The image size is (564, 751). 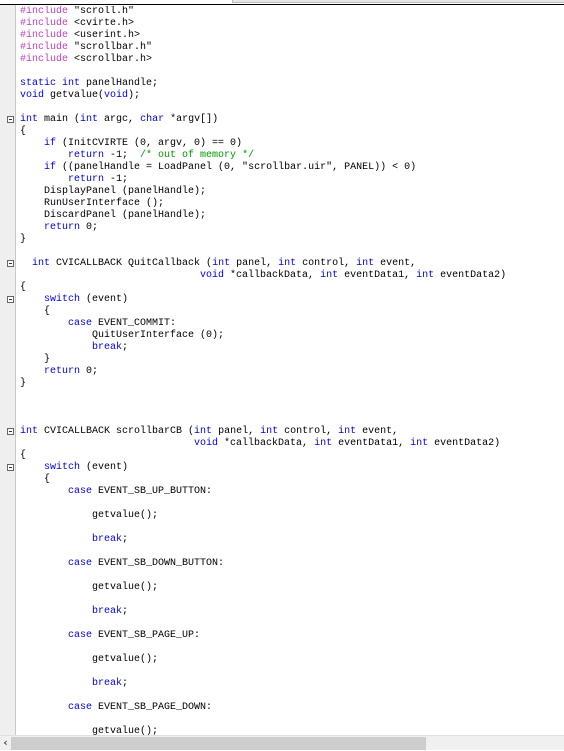 What do you see at coordinates (282, 36) in the screenshot?
I see `code-line: #include <userint.h>` at bounding box center [282, 36].